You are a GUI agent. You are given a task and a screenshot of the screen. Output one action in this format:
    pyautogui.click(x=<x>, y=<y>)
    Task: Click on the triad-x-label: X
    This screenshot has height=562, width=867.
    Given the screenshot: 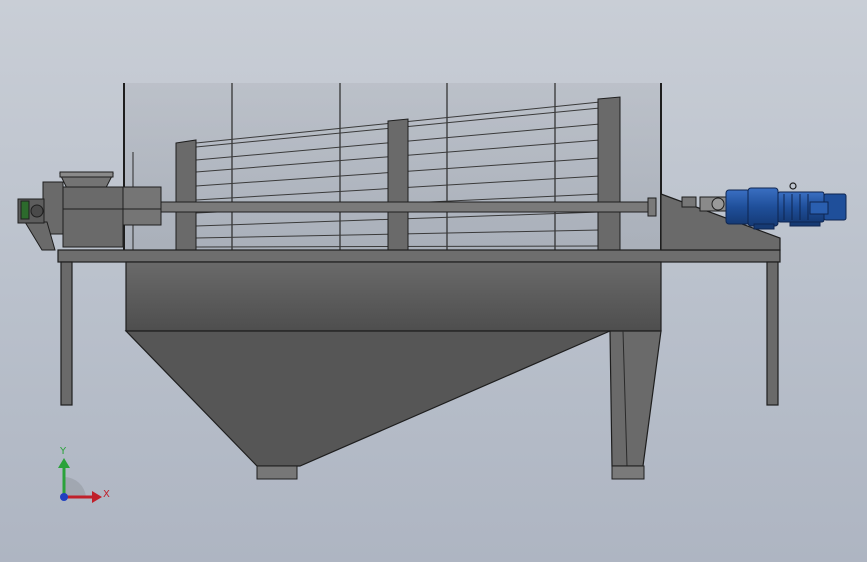 What is the action you would take?
    pyautogui.click(x=106, y=494)
    